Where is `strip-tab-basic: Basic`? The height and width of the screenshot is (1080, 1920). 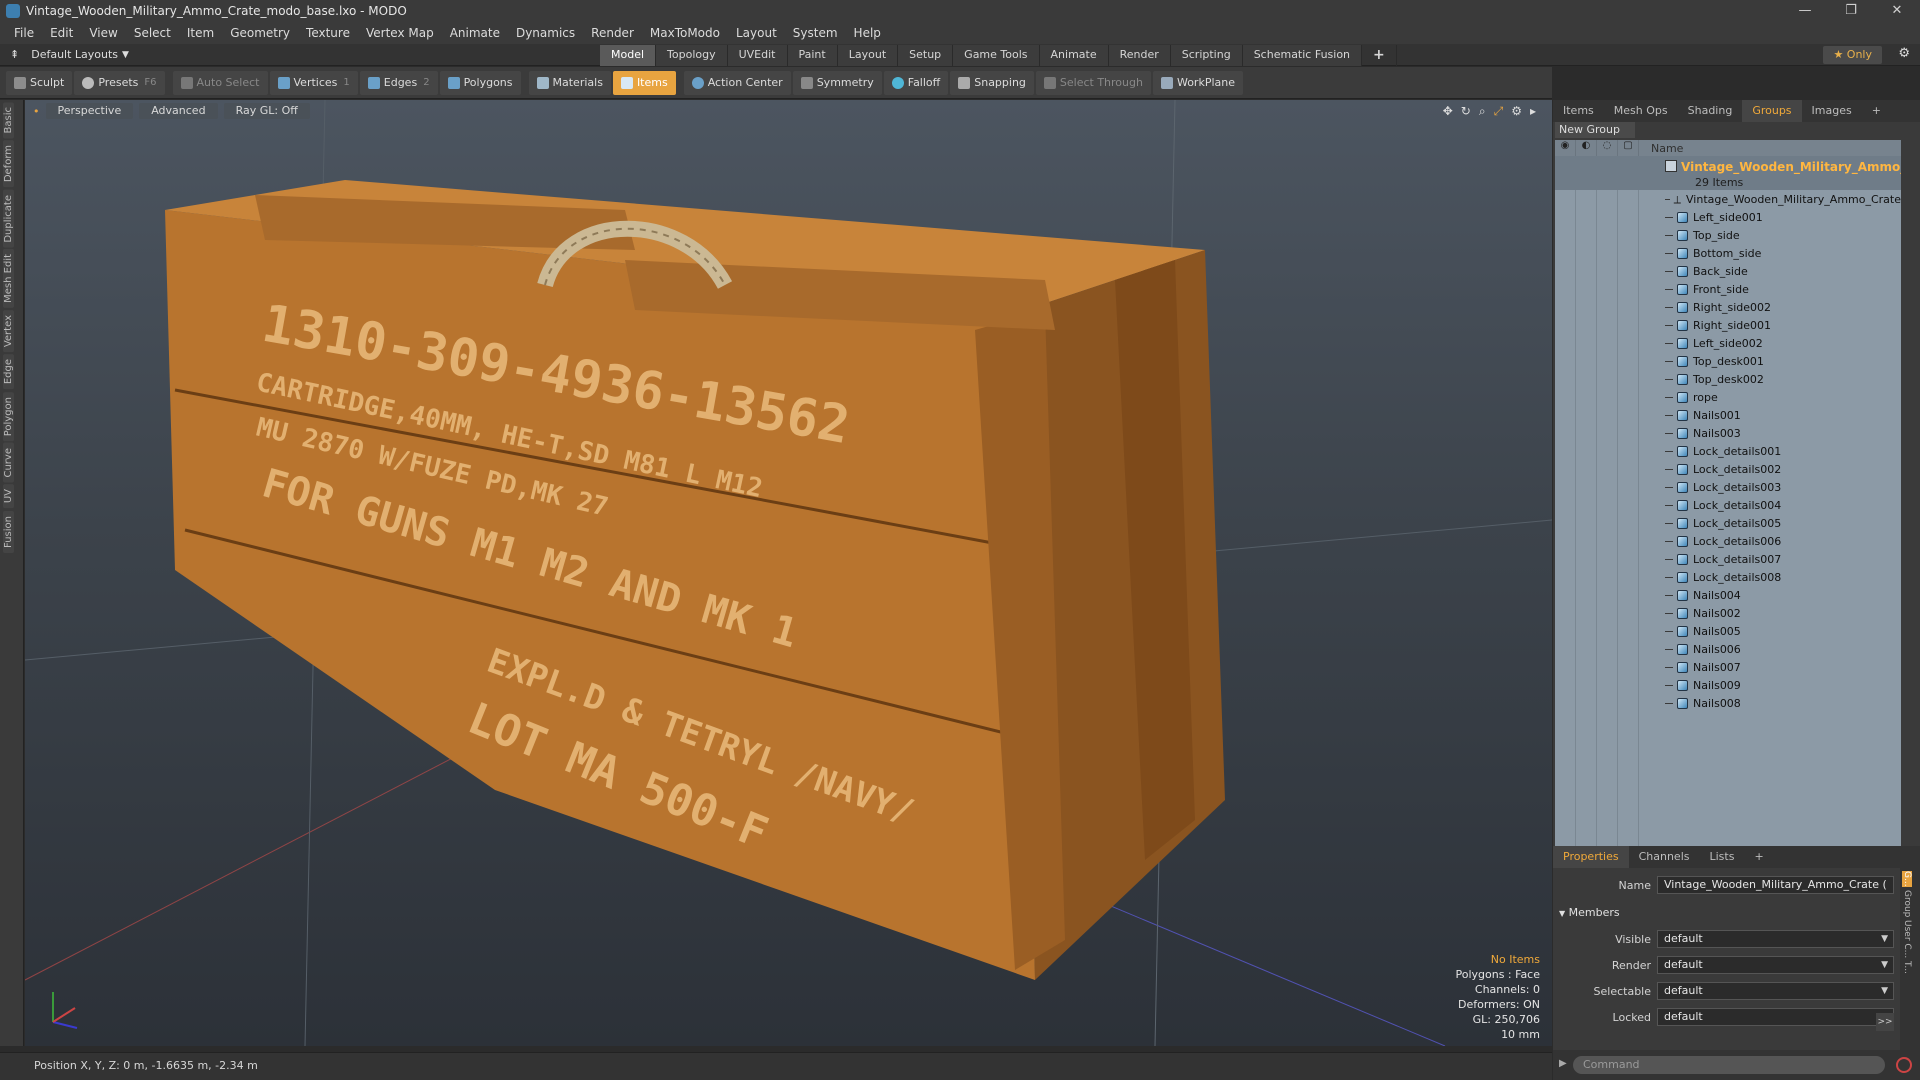 strip-tab-basic: Basic is located at coordinates (8, 120).